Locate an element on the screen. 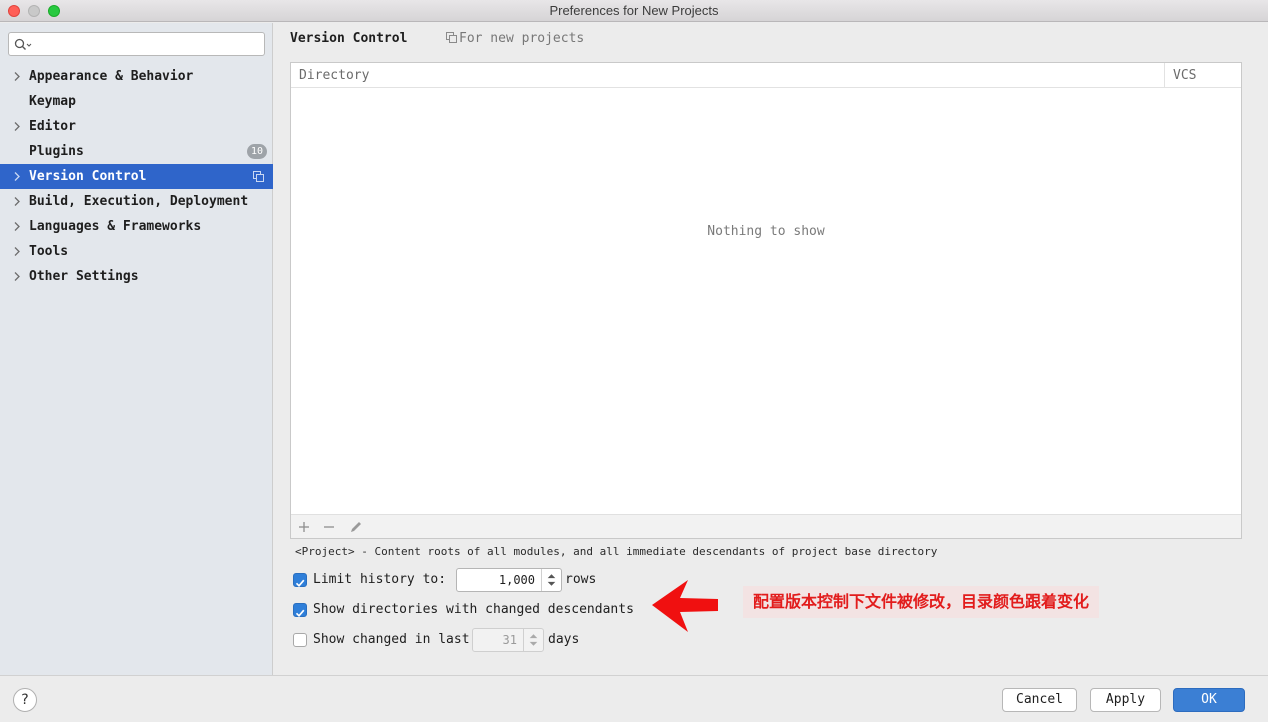 This screenshot has height=722, width=1268. plus-icon is located at coordinates (304, 527).